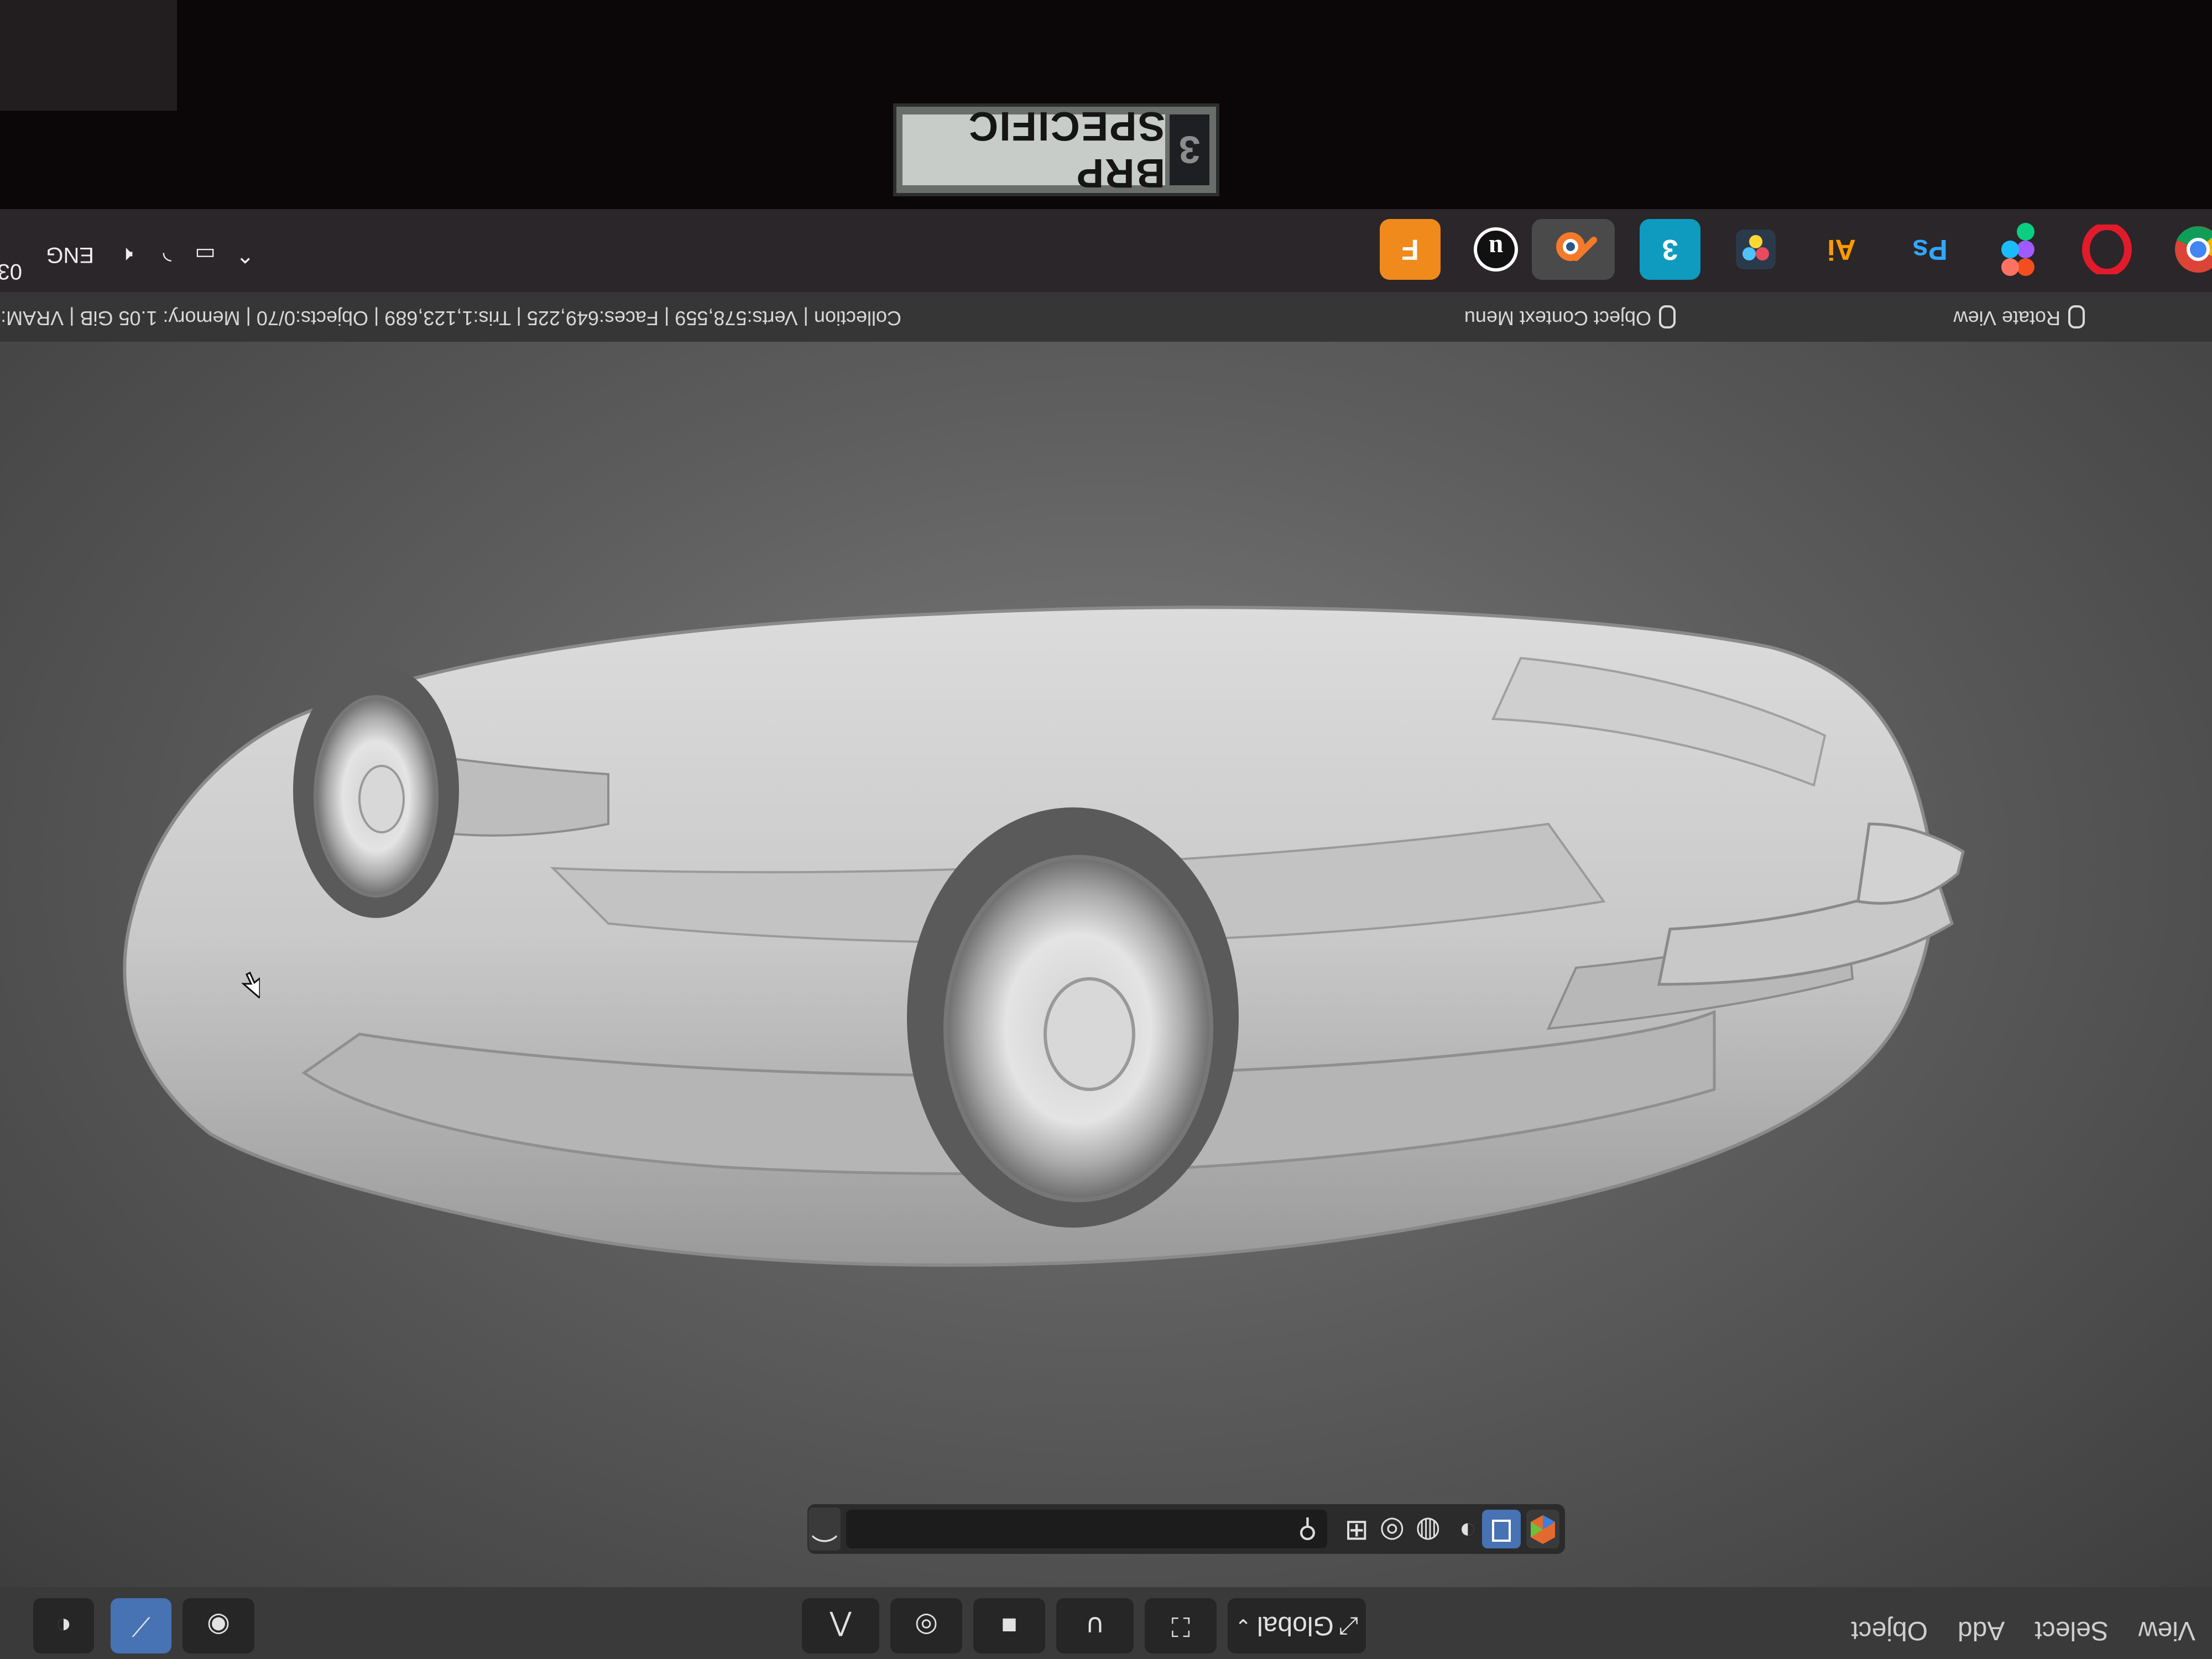  I want to click on sticker-text: BRP SPECIFIC, so click(1033, 149).